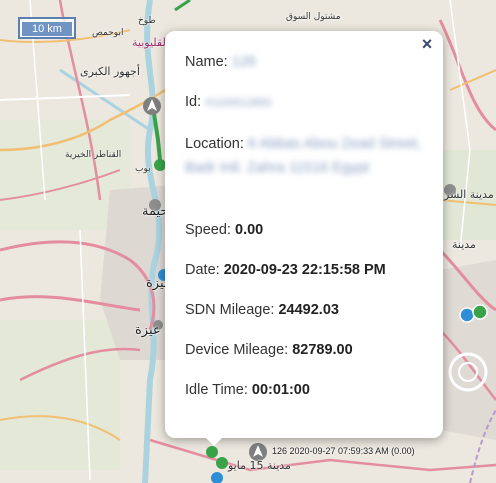 This screenshot has height=483, width=496. What do you see at coordinates (206, 62) in the screenshot?
I see `name-label: Name:` at bounding box center [206, 62].